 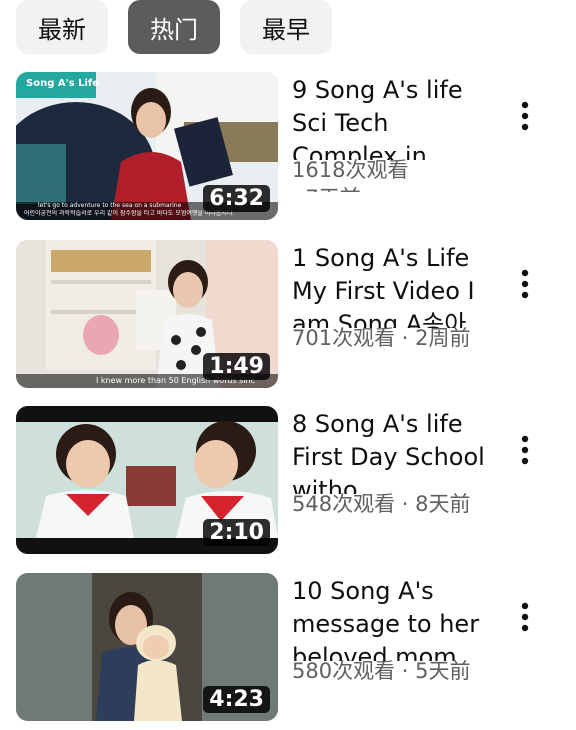 I want to click on thumbnail-banner: Song A's Life, so click(x=62, y=83).